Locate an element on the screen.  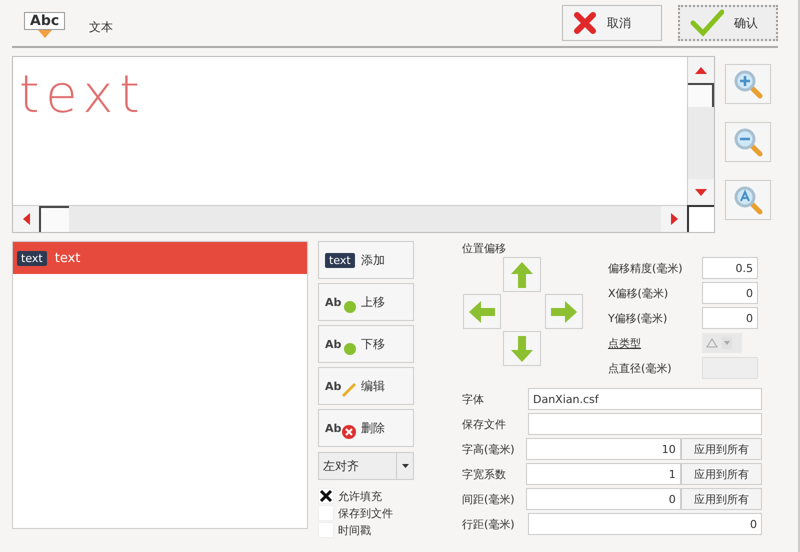
action-button: Ab 上移 is located at coordinates (366, 302).